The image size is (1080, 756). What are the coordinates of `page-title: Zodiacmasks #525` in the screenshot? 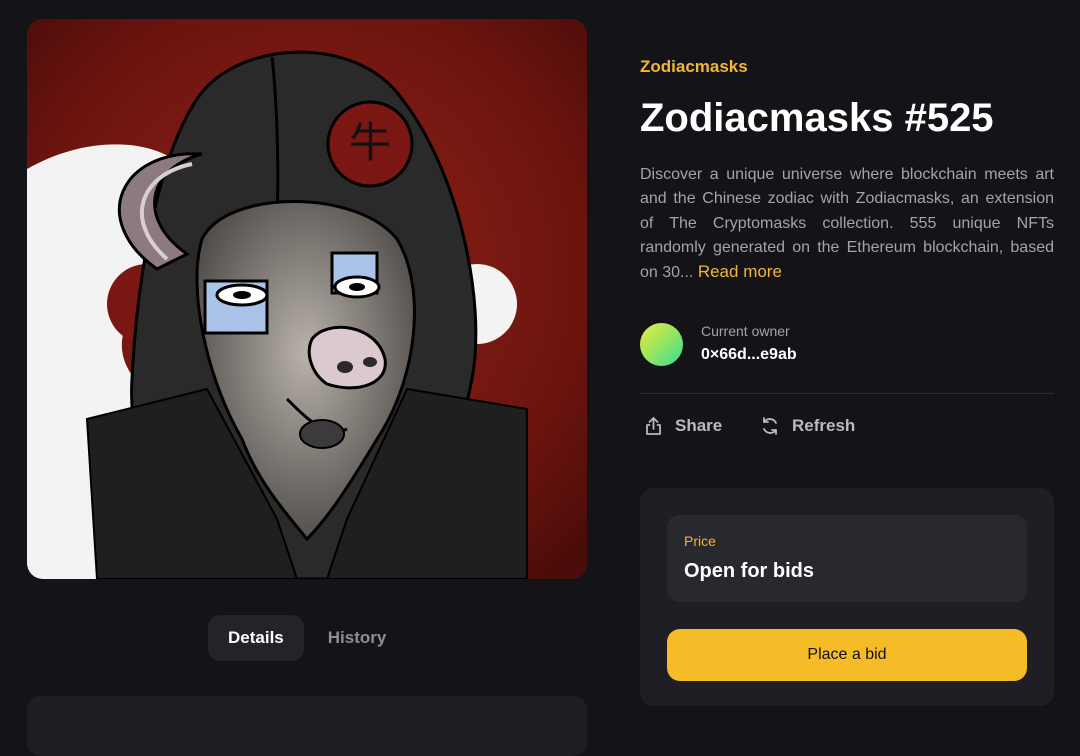 It's located at (817, 118).